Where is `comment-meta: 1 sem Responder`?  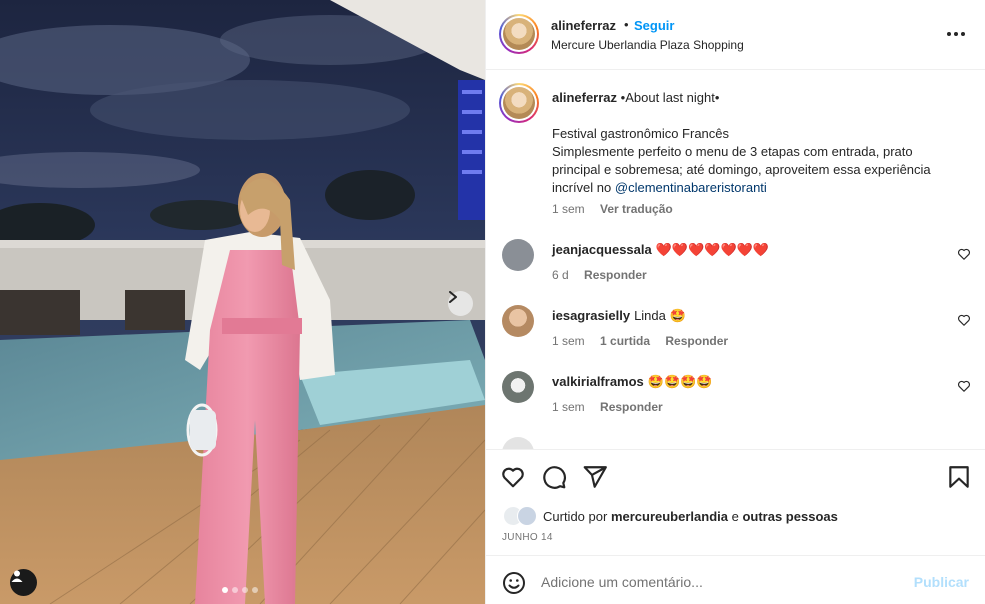 comment-meta: 1 sem Responder is located at coordinates (613, 407).